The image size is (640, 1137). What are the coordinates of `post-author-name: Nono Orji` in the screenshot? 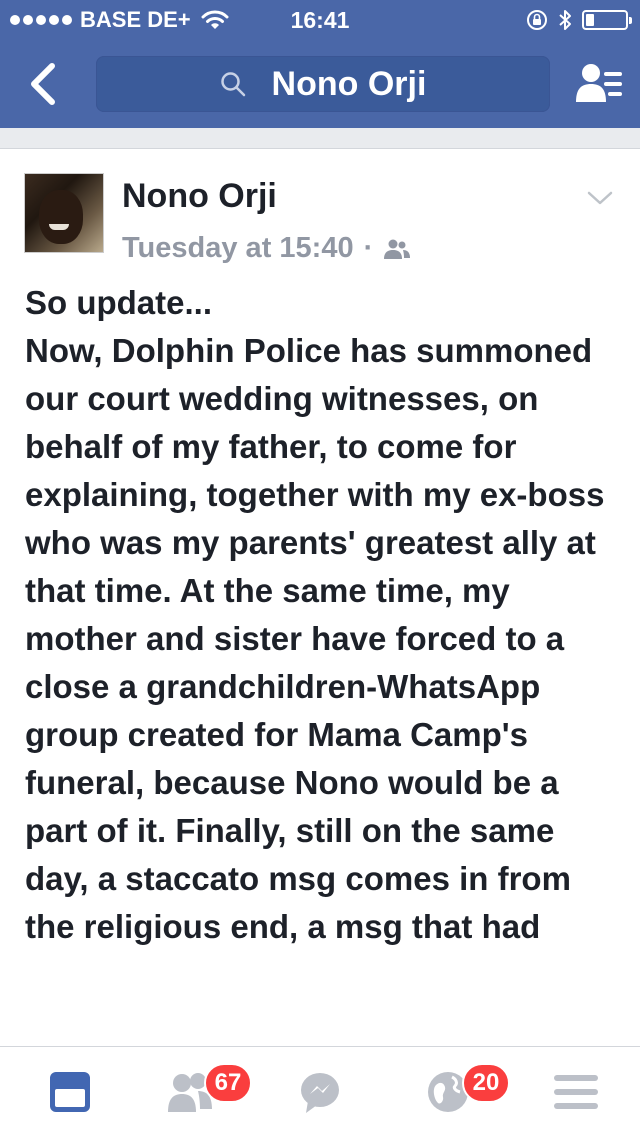 It's located at (199, 196).